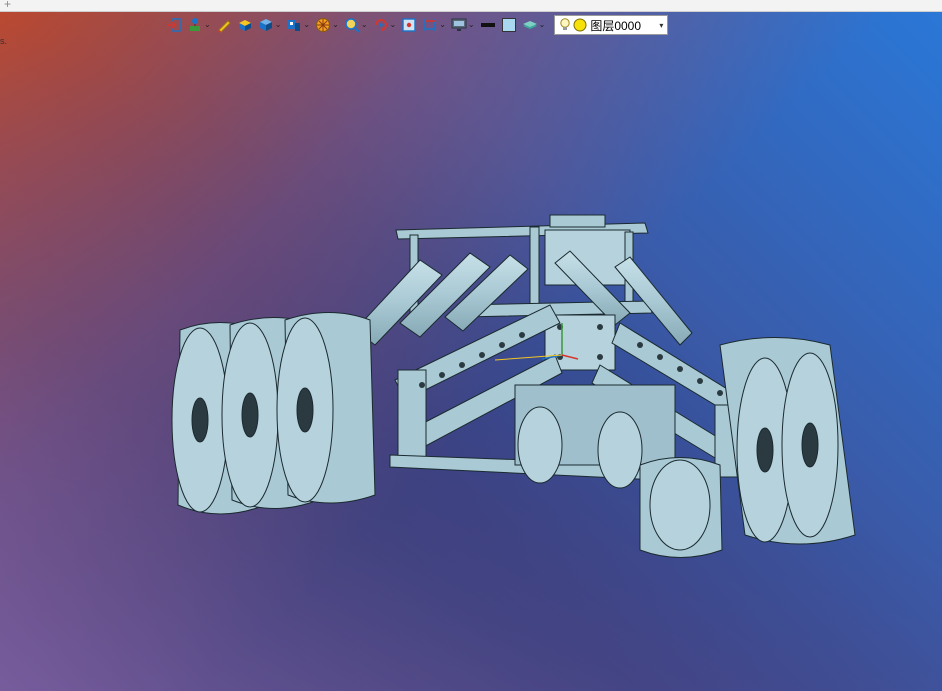 The height and width of the screenshot is (691, 942). I want to click on solid-box-icon, so click(245, 25).